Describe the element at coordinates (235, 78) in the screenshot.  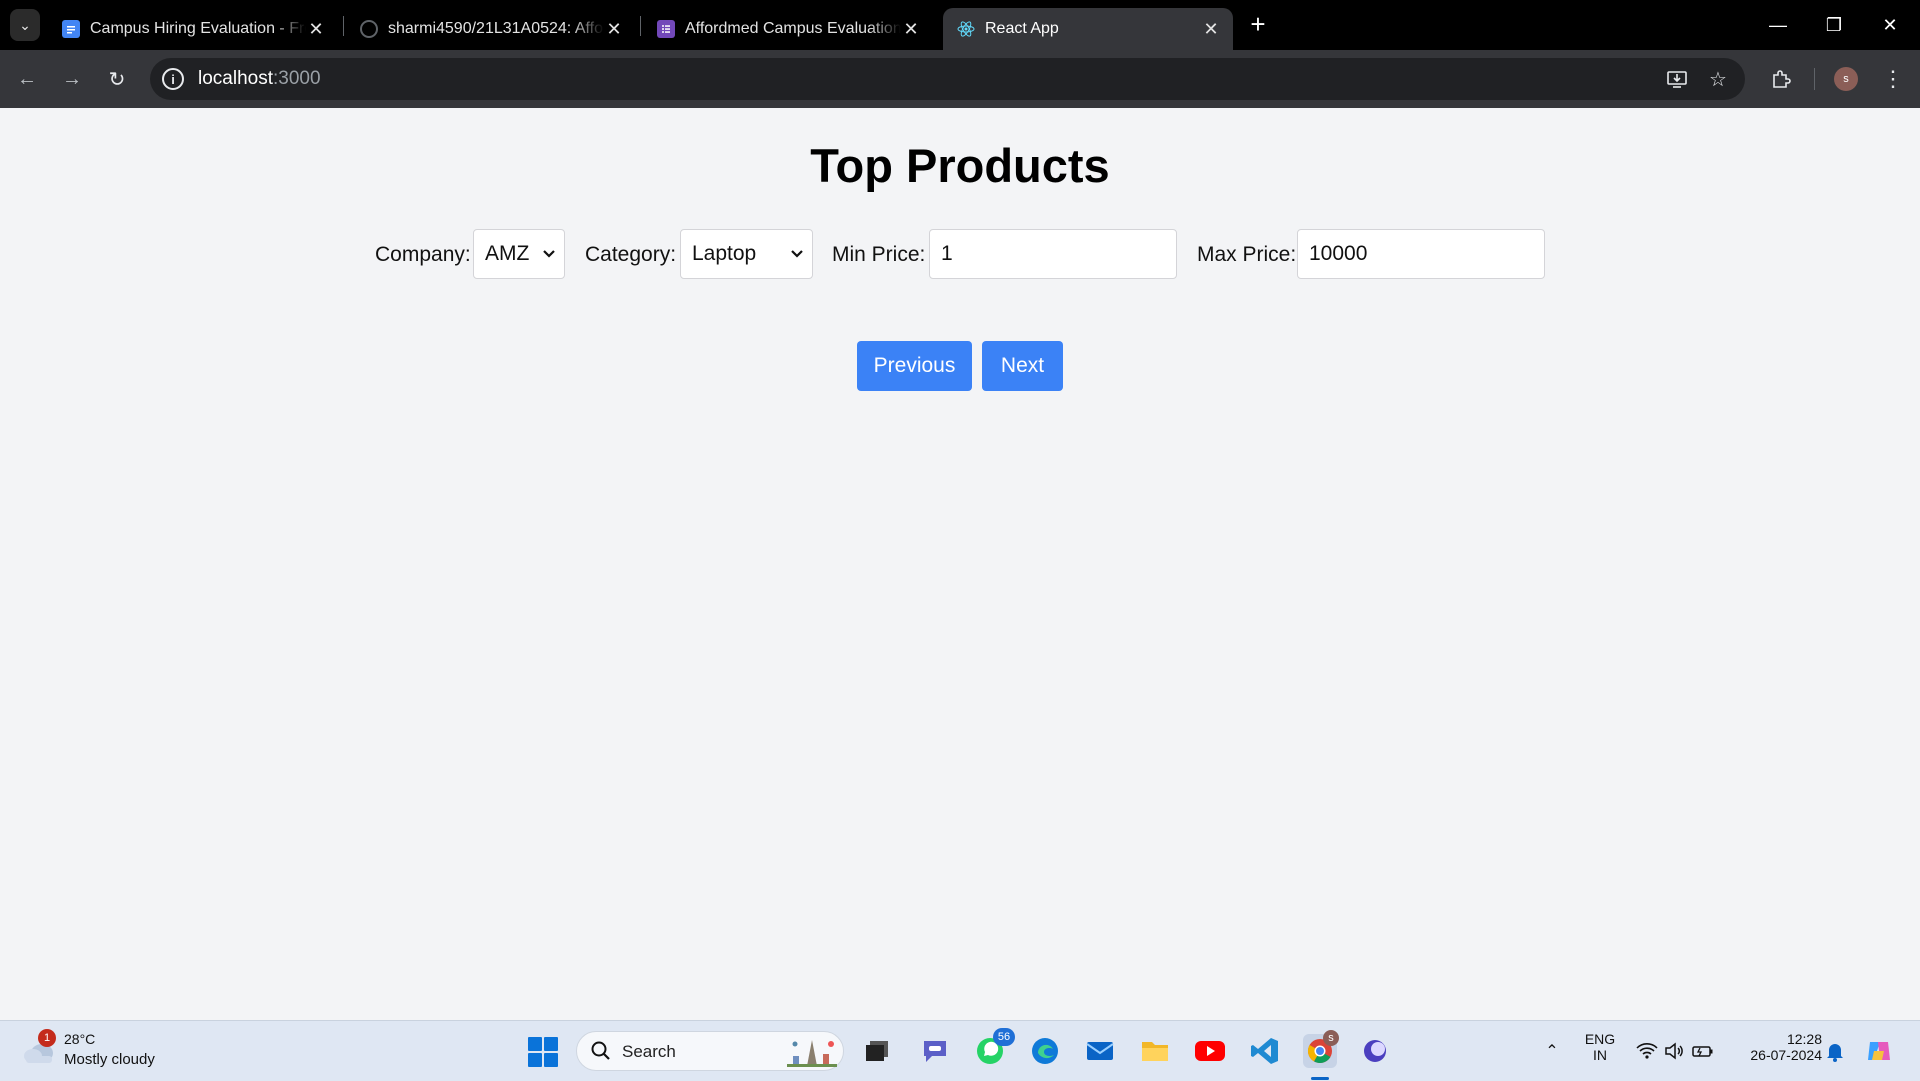
I see `url-host: localhost` at that location.